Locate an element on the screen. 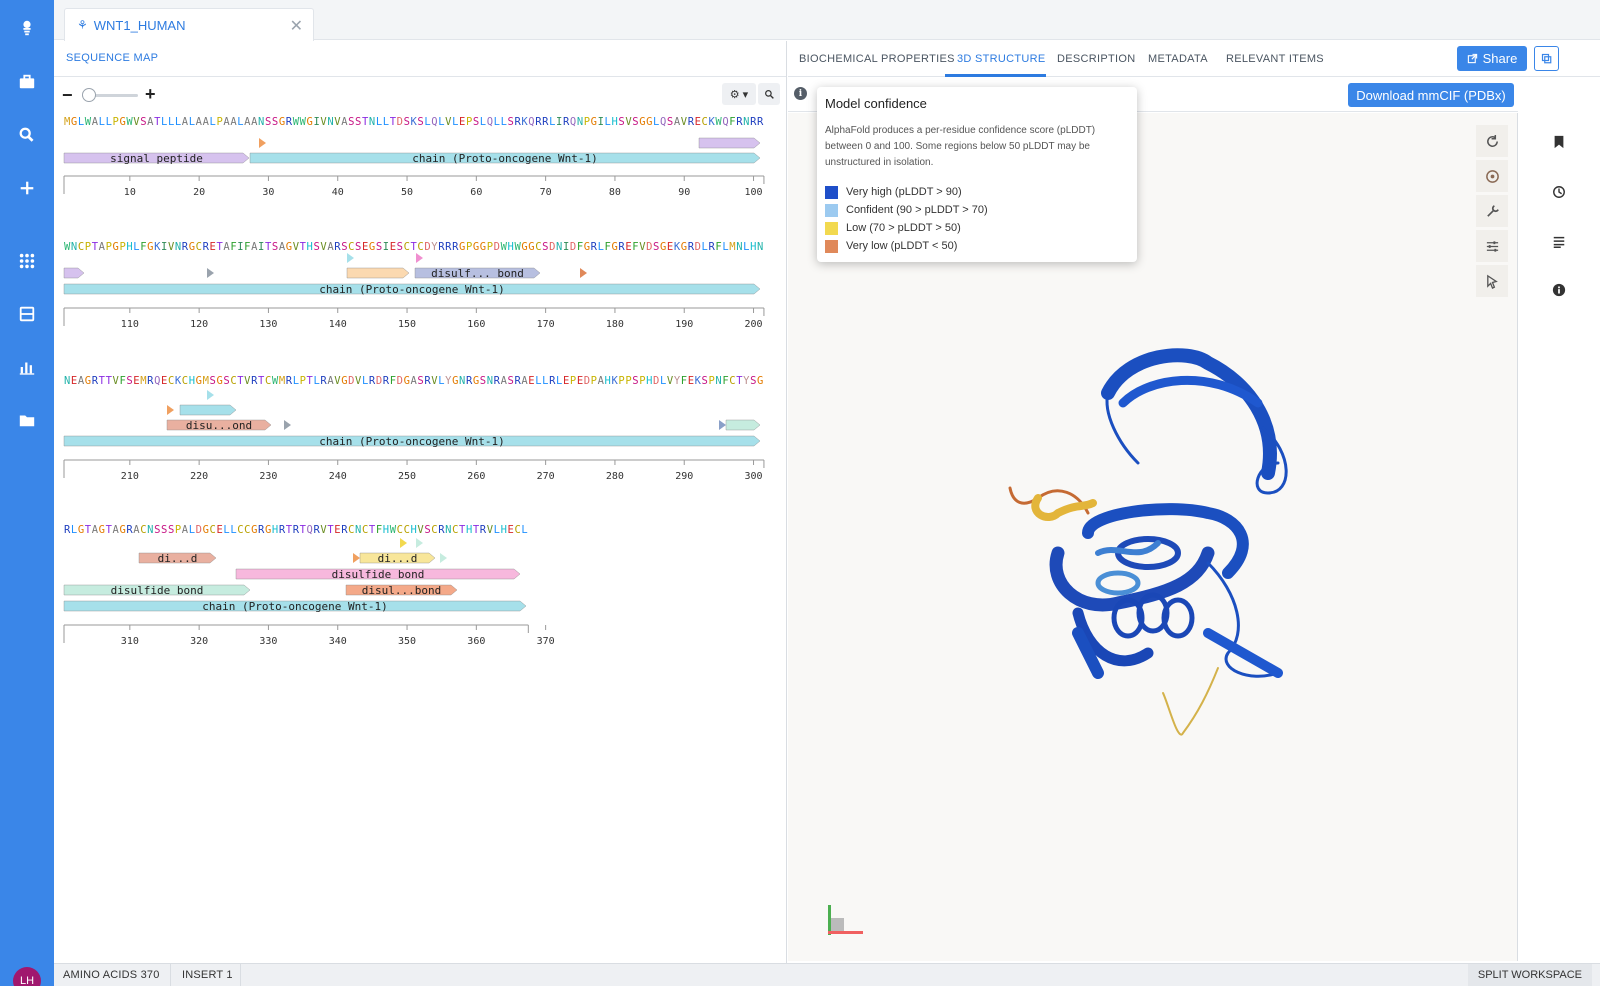 Image resolution: width=1600 pixels, height=1007 pixels. notes-button is located at coordinates (1559, 242).